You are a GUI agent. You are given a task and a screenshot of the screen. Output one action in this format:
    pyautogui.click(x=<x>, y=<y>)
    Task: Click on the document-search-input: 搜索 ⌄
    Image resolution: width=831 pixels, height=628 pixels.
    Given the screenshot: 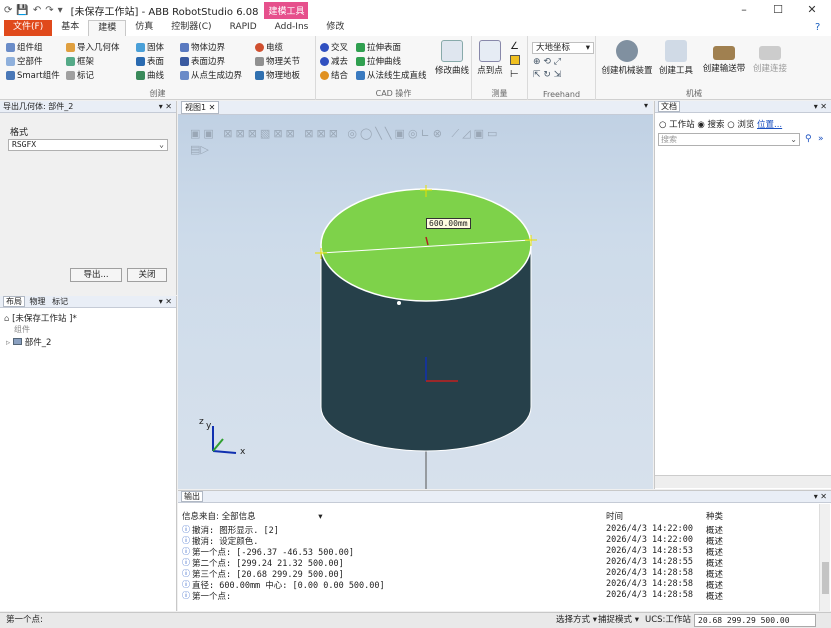 What is the action you would take?
    pyautogui.click(x=729, y=139)
    